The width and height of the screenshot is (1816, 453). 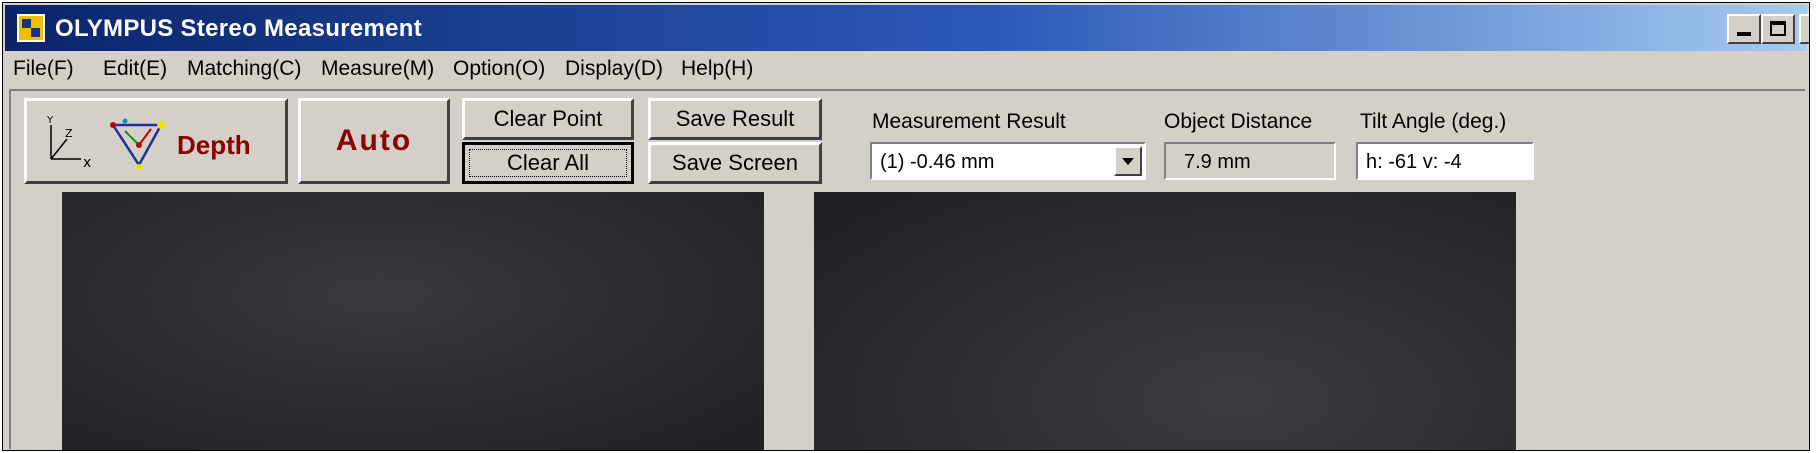 I want to click on maximize-button, so click(x=1778, y=29).